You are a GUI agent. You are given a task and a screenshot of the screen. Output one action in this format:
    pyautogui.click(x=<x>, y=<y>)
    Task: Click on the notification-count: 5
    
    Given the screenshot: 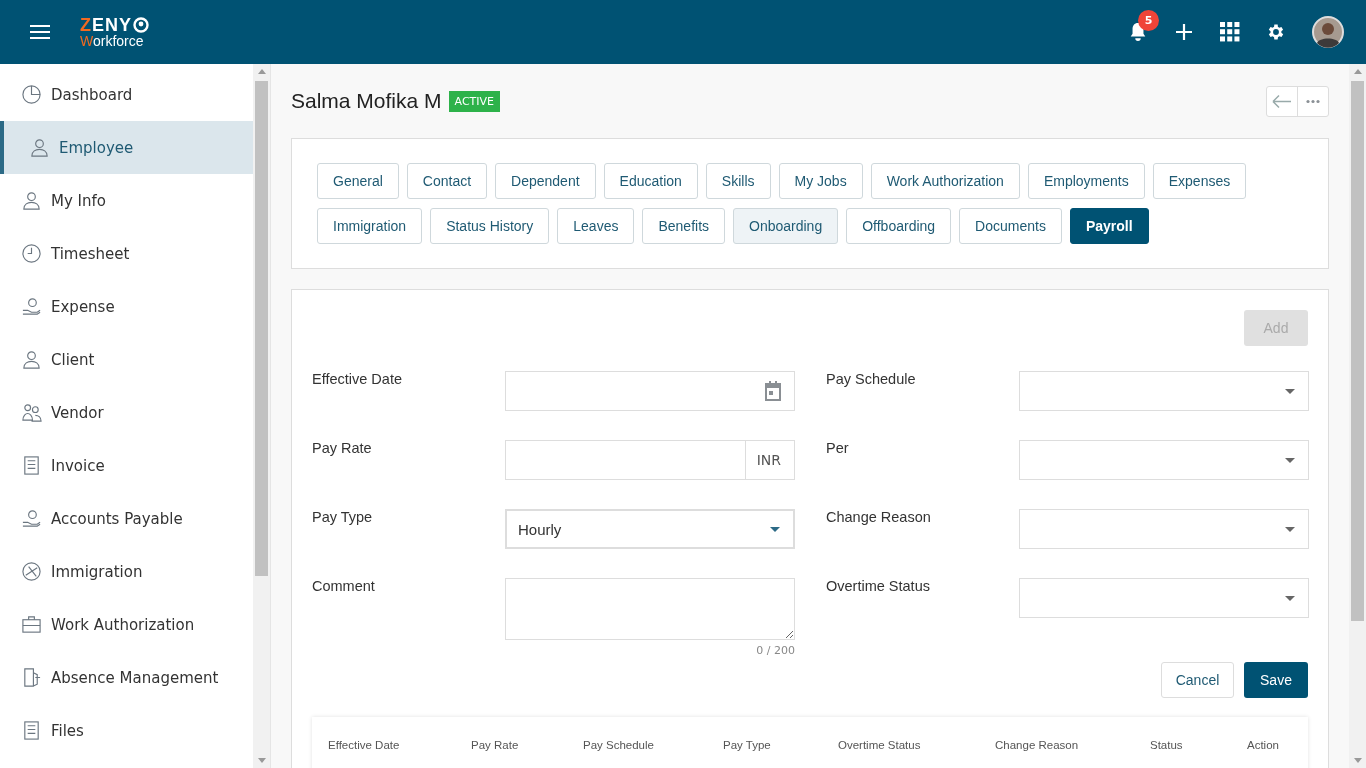 What is the action you would take?
    pyautogui.click(x=1148, y=20)
    